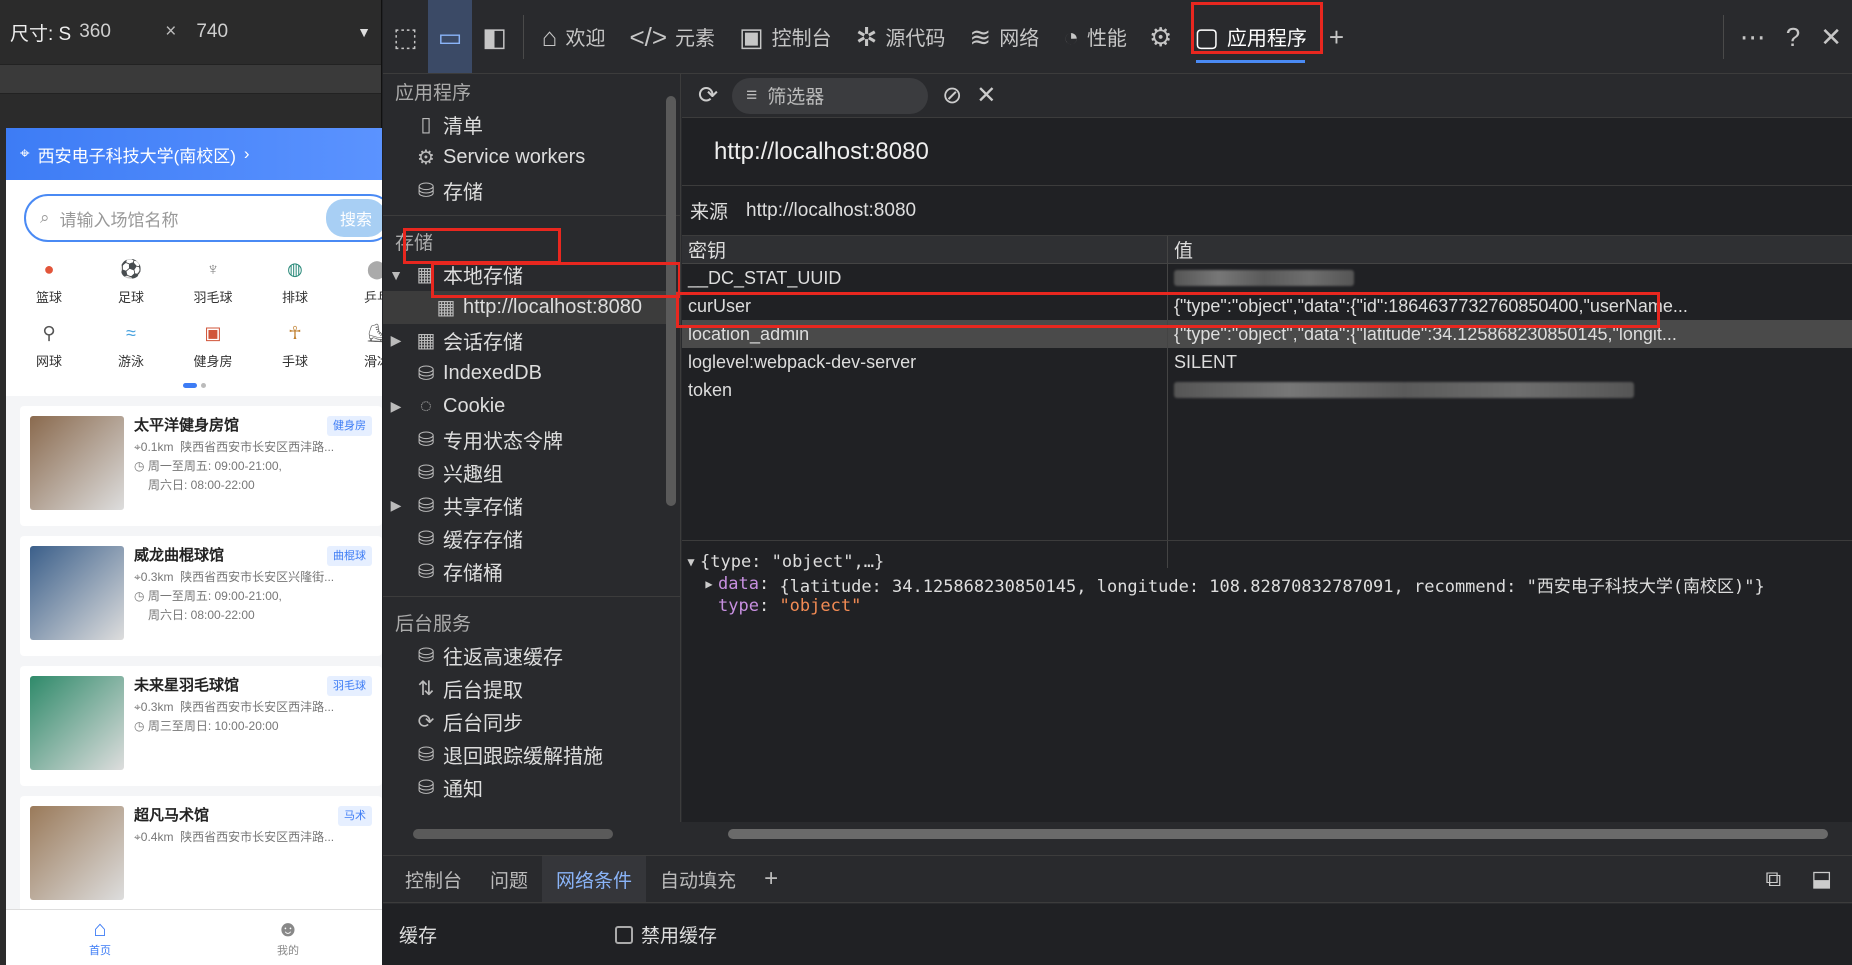 The width and height of the screenshot is (1852, 965). Describe the element at coordinates (100, 937) in the screenshot. I see `tab-home: ⌂ 首页` at that location.